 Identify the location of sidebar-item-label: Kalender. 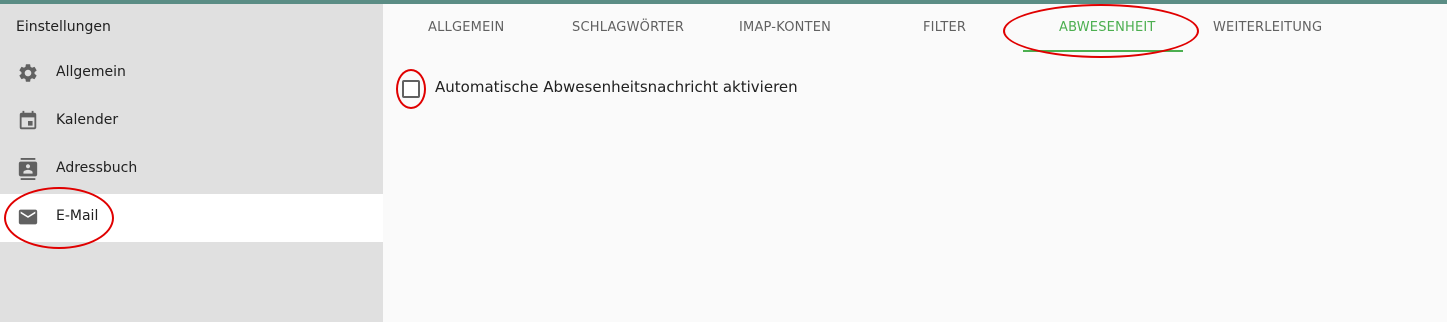
(87, 120).